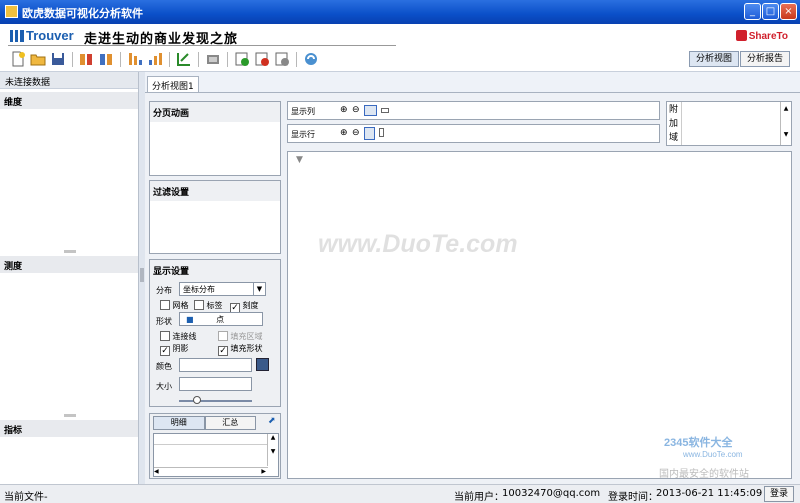  Describe the element at coordinates (213, 59) in the screenshot. I see `screenshot-icon` at that location.